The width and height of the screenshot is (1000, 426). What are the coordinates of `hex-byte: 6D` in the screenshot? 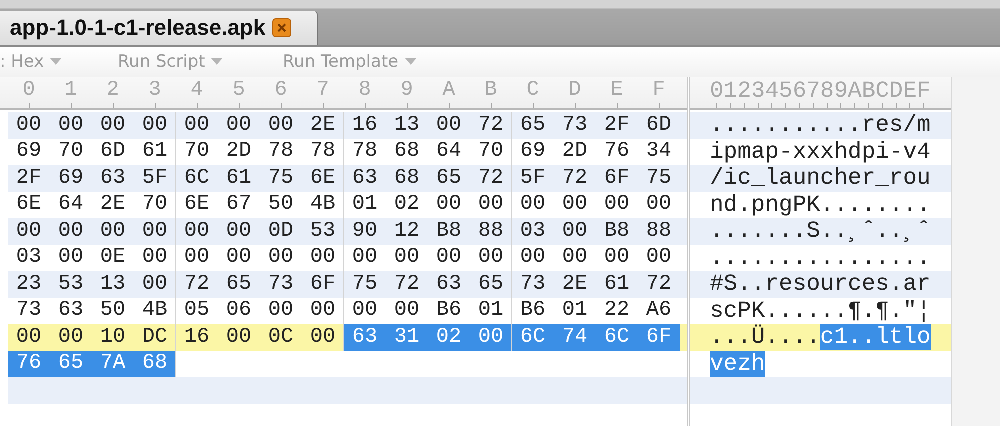 It's located at (113, 151).